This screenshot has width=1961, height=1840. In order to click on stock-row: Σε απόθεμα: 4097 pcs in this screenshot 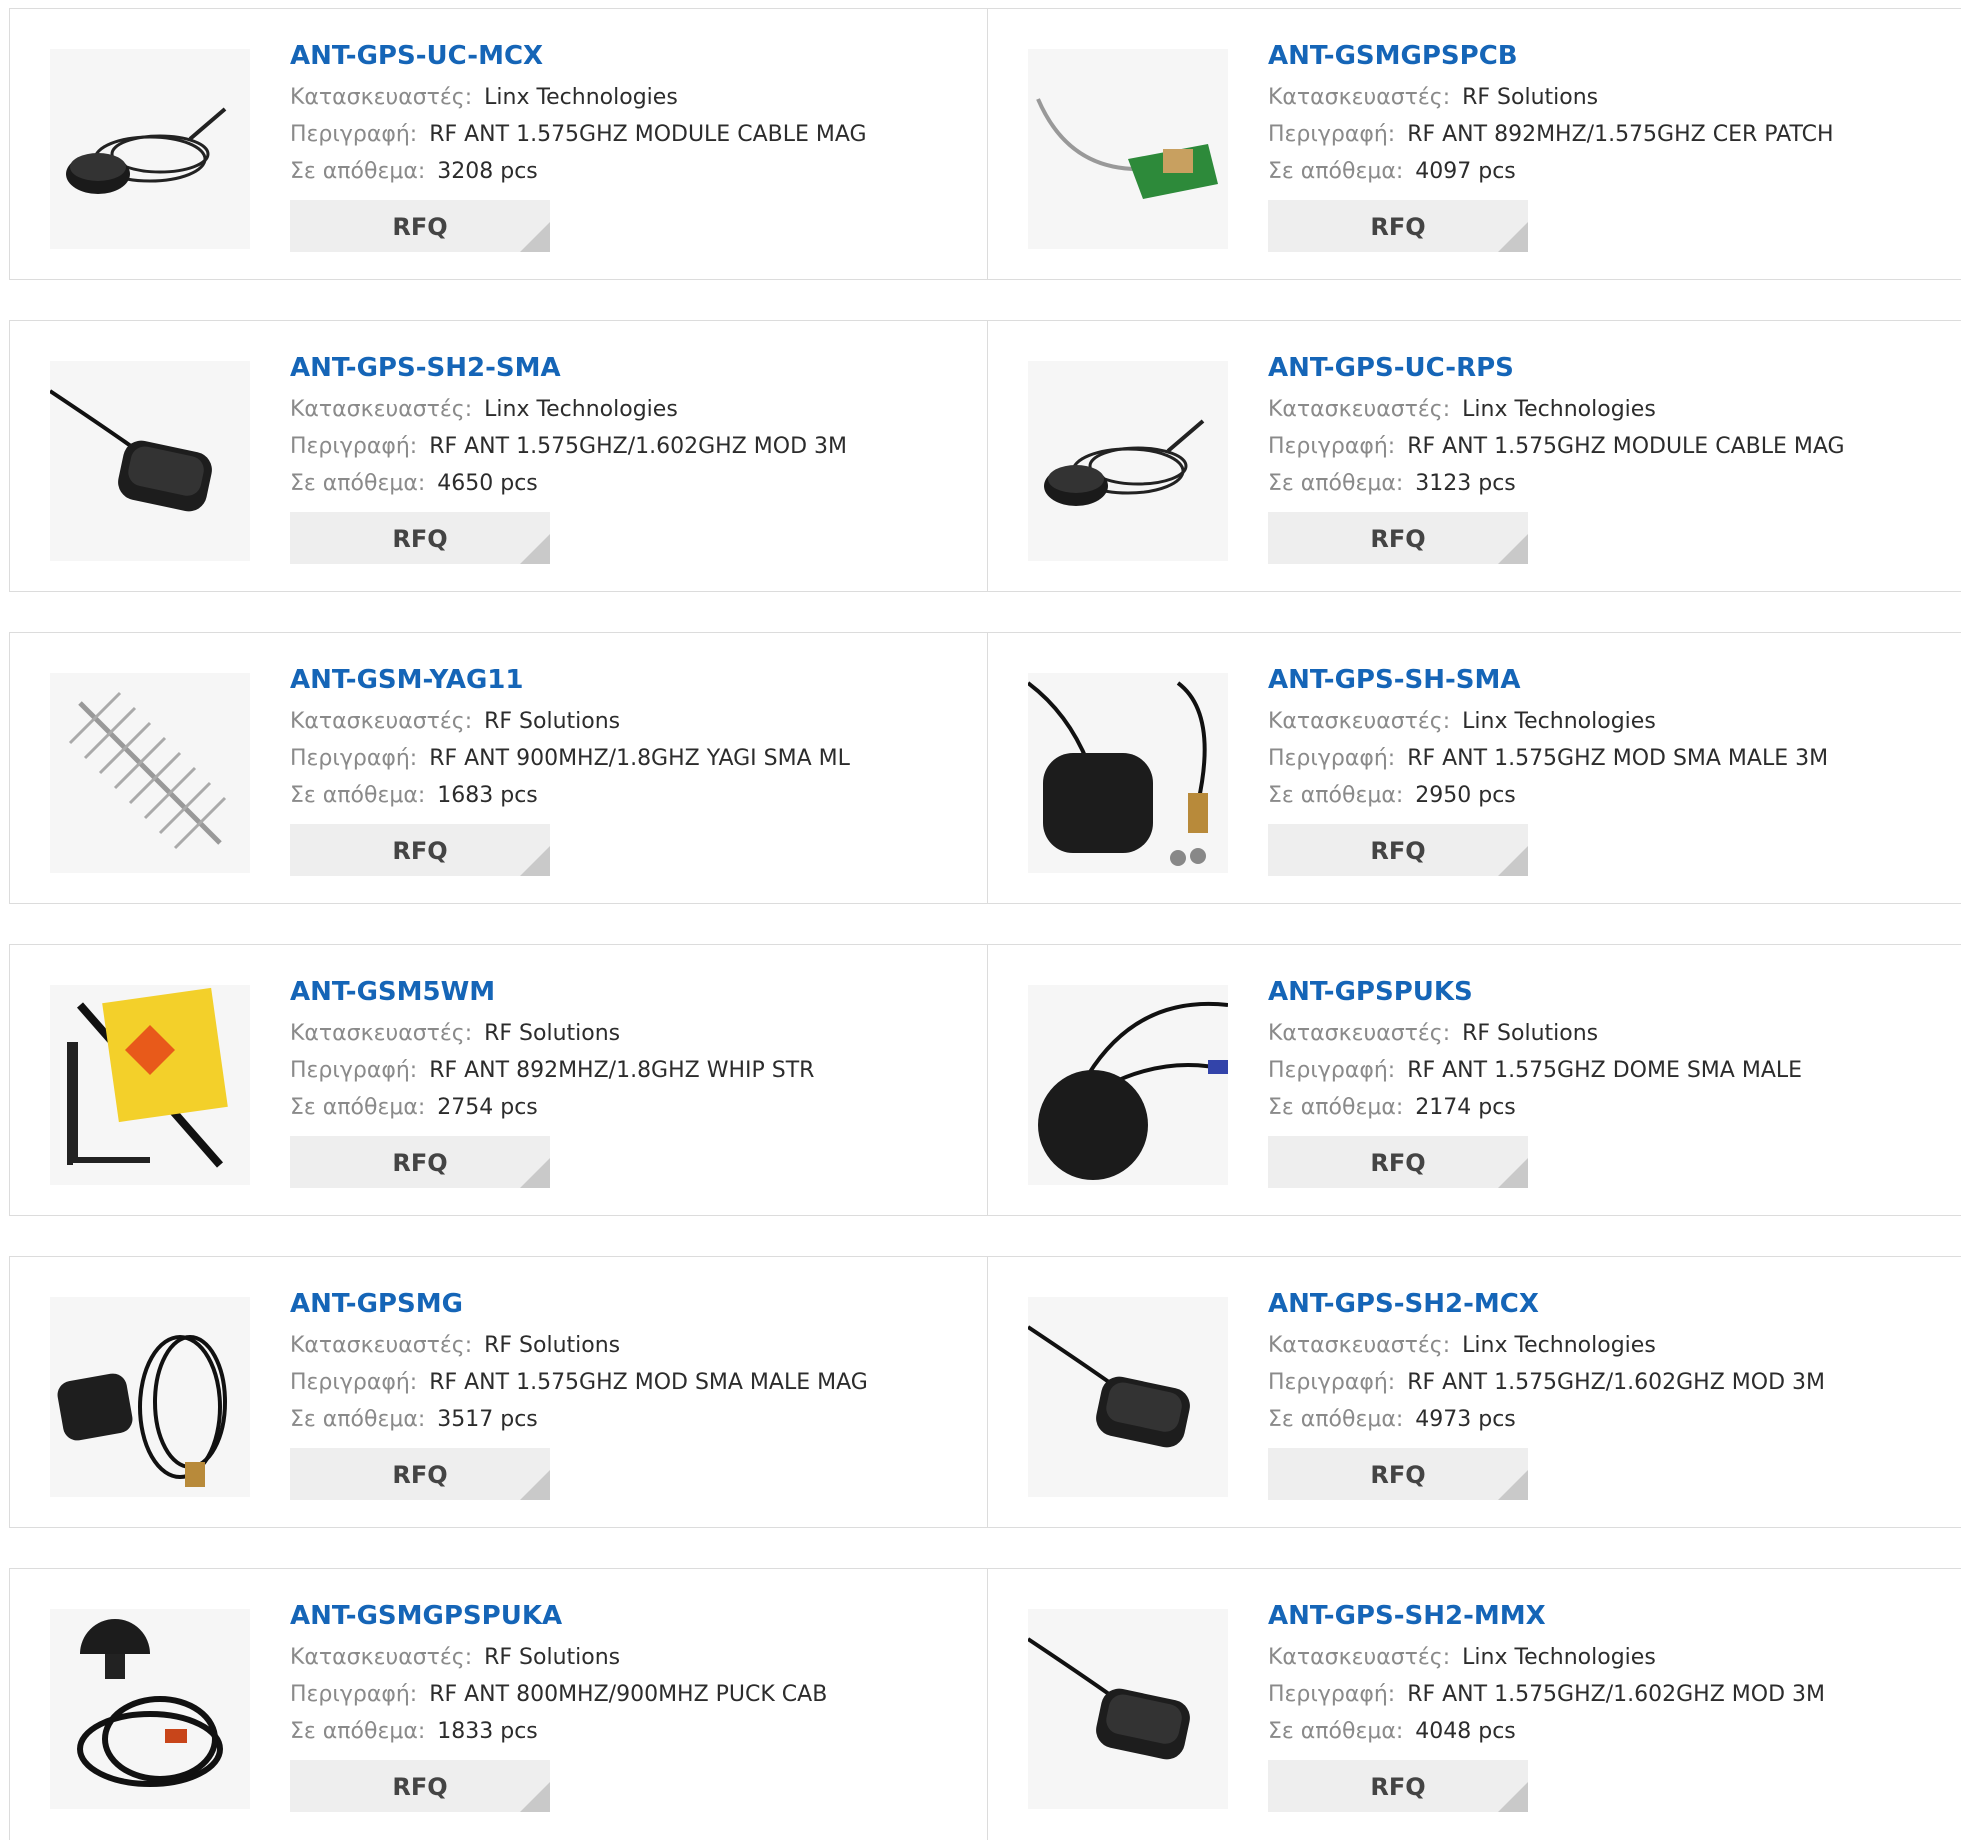, I will do `click(1608, 171)`.